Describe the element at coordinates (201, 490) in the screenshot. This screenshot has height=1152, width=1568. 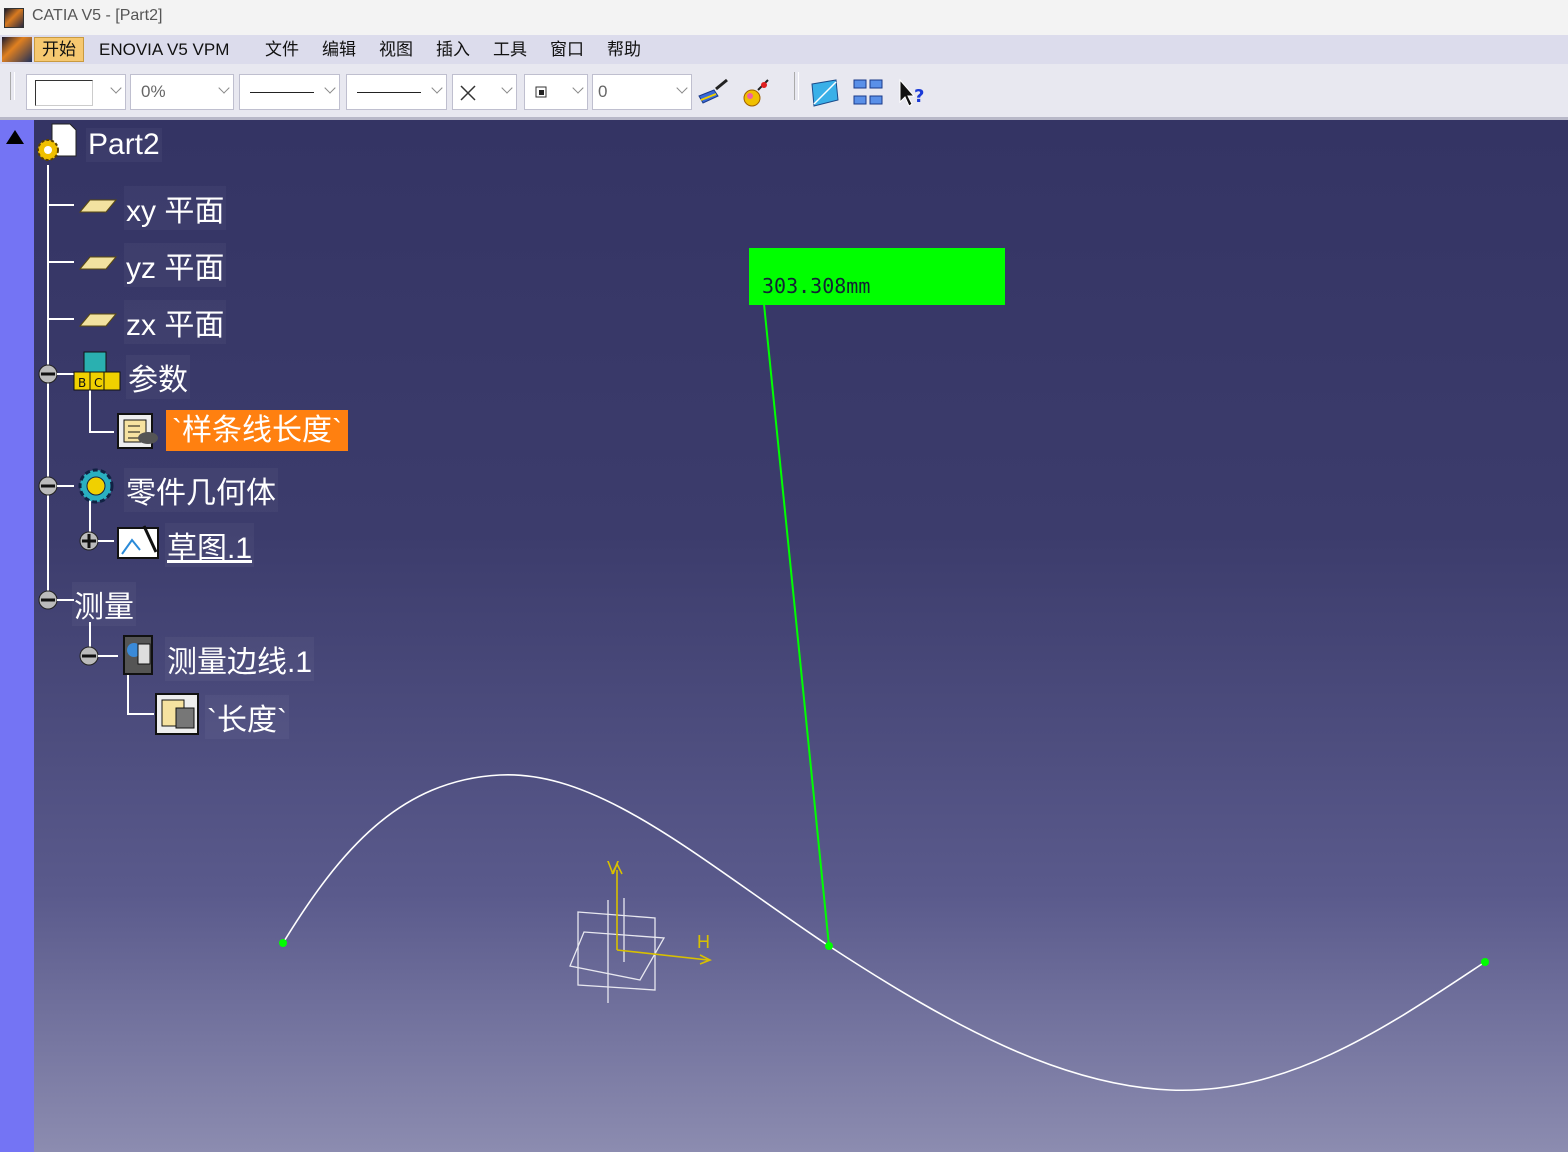
I see `tree-partbody: 零件几何体` at that location.